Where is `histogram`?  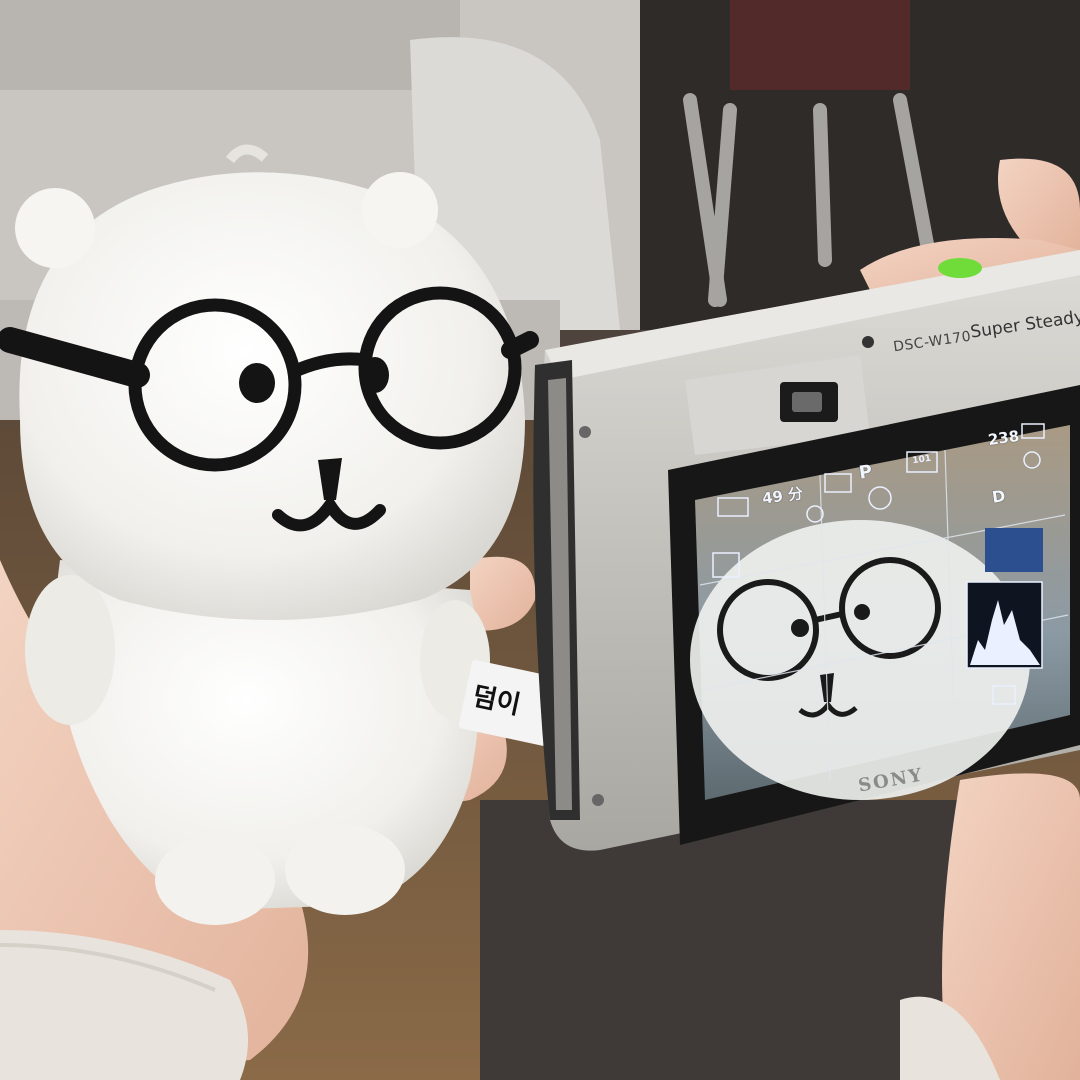 histogram is located at coordinates (1005, 625).